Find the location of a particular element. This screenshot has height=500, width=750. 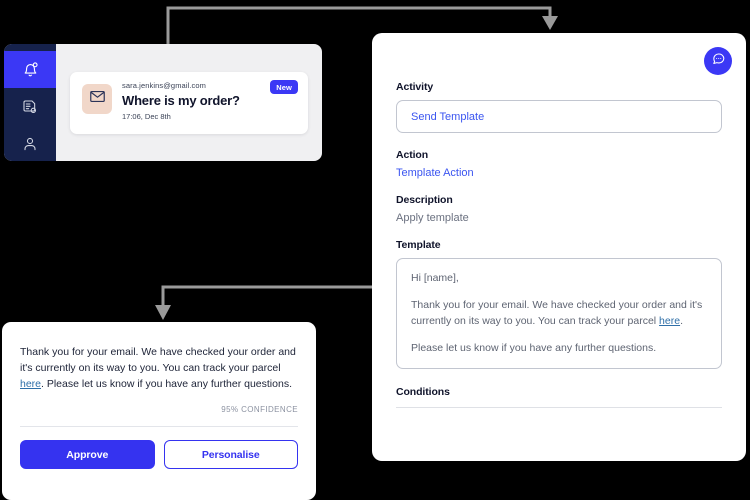

avatar is located at coordinates (97, 99).